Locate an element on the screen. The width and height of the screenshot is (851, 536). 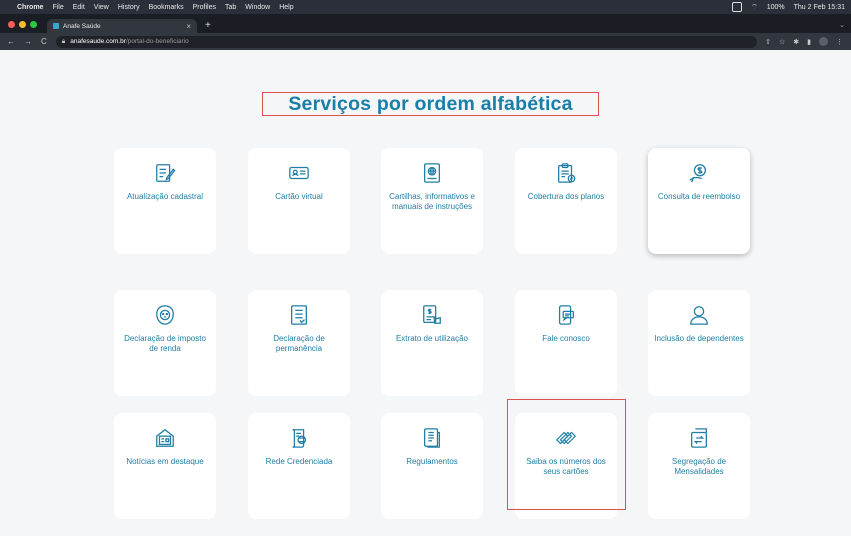
close-window-icon is located at coordinates (11, 24).